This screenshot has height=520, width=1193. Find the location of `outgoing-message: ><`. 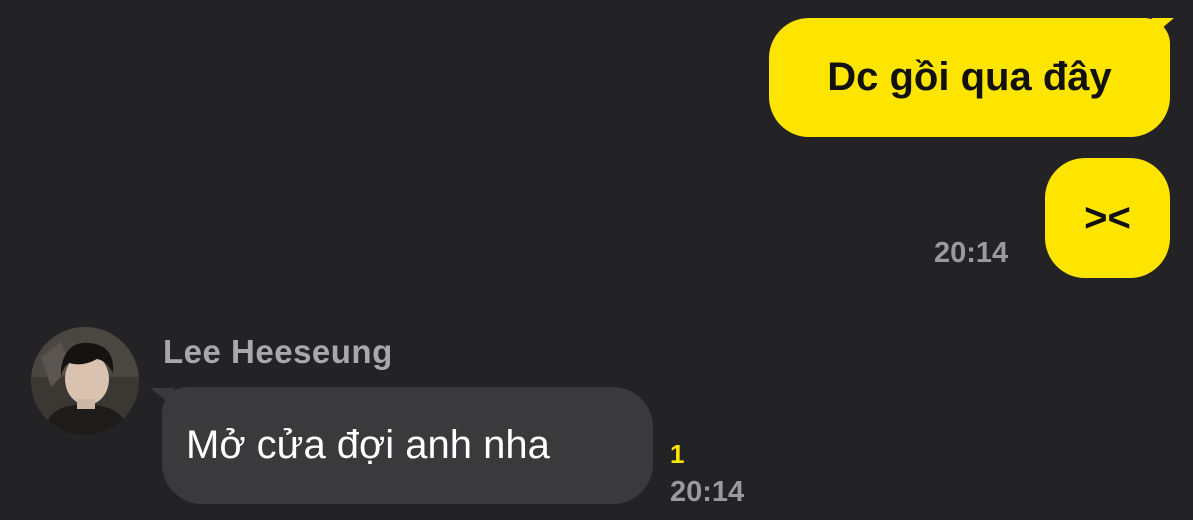

outgoing-message: >< is located at coordinates (1107, 218).